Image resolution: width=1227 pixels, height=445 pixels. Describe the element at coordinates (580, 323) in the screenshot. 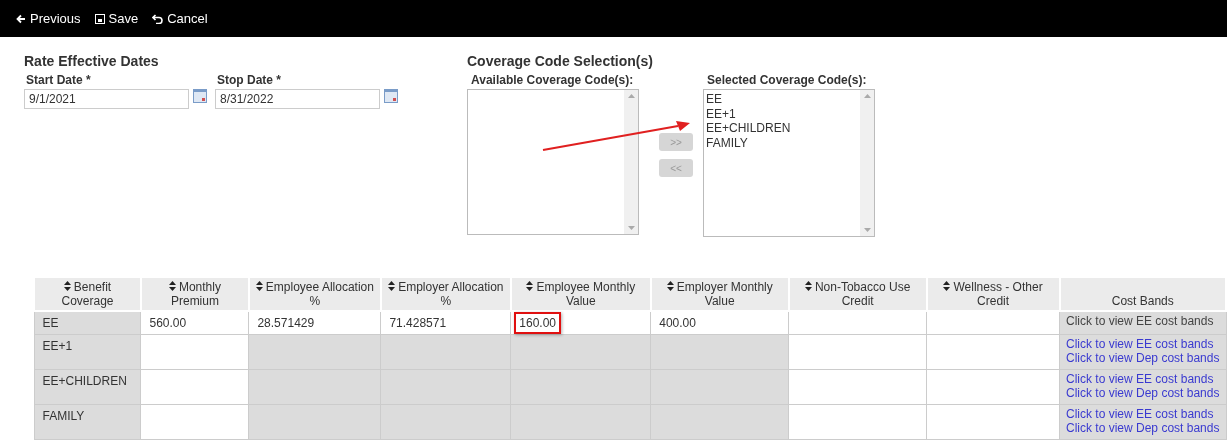

I see `table-cell: 160.00` at that location.